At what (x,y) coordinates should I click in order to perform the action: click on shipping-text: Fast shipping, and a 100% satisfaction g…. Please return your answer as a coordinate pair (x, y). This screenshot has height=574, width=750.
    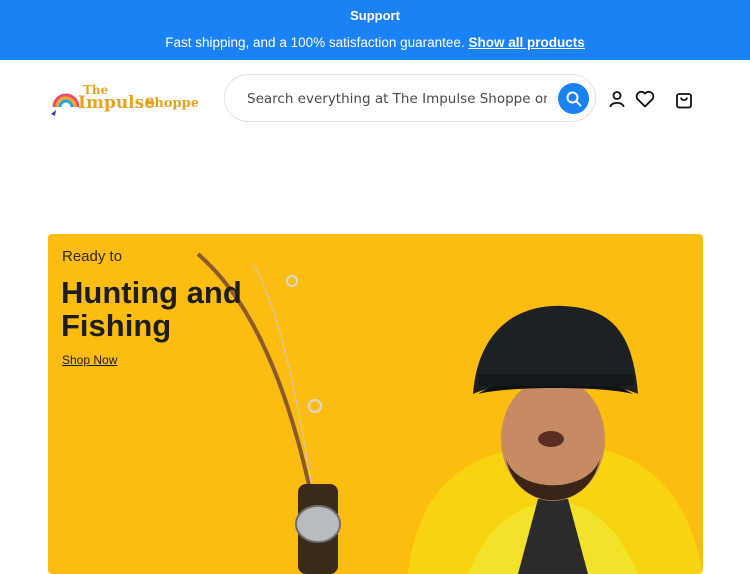
    Looking at the image, I should click on (315, 42).